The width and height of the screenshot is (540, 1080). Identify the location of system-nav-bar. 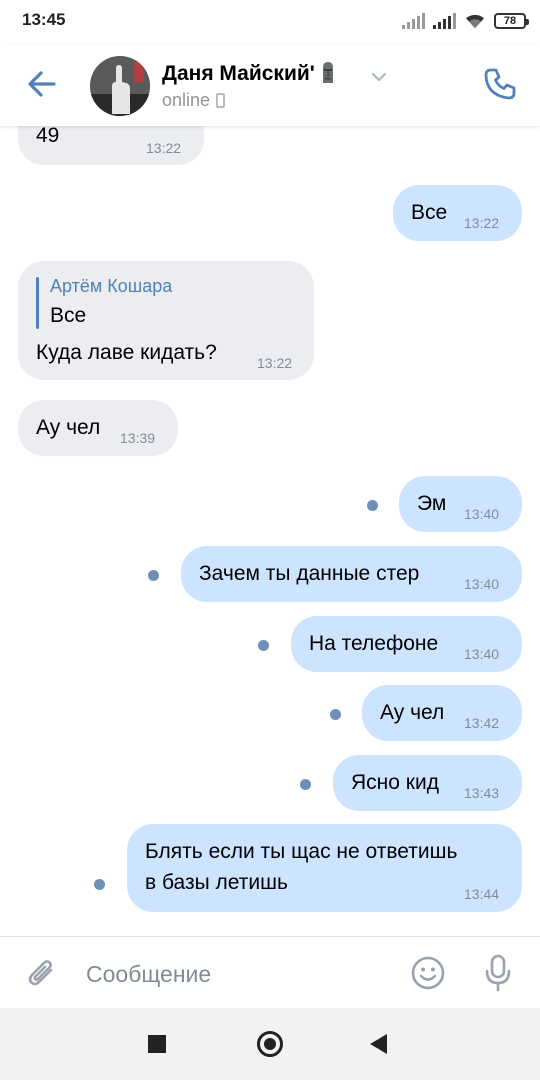
(270, 1044).